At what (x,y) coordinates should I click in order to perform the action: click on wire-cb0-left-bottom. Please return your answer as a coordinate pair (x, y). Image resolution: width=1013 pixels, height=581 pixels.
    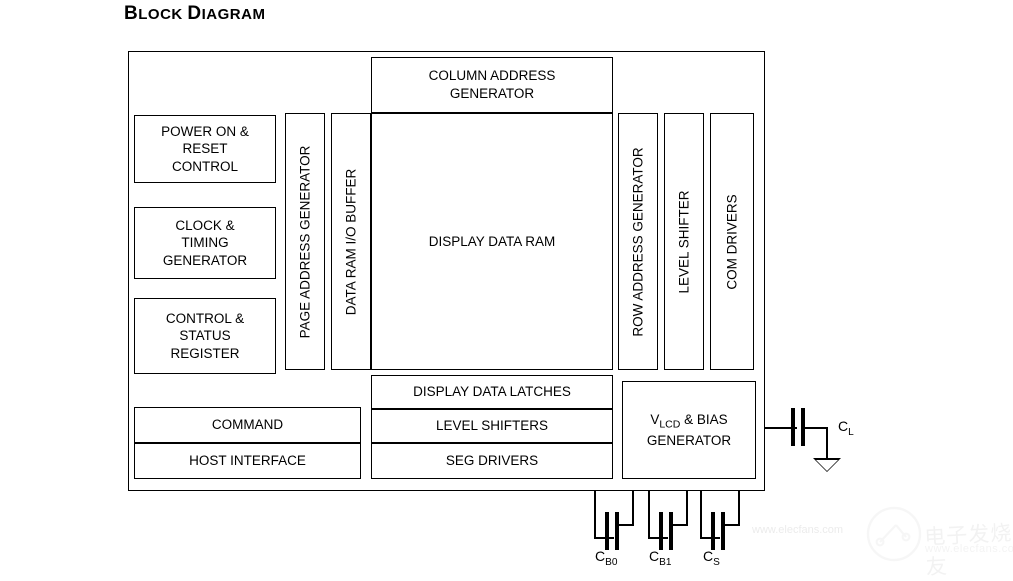
    Looking at the image, I should click on (604, 538).